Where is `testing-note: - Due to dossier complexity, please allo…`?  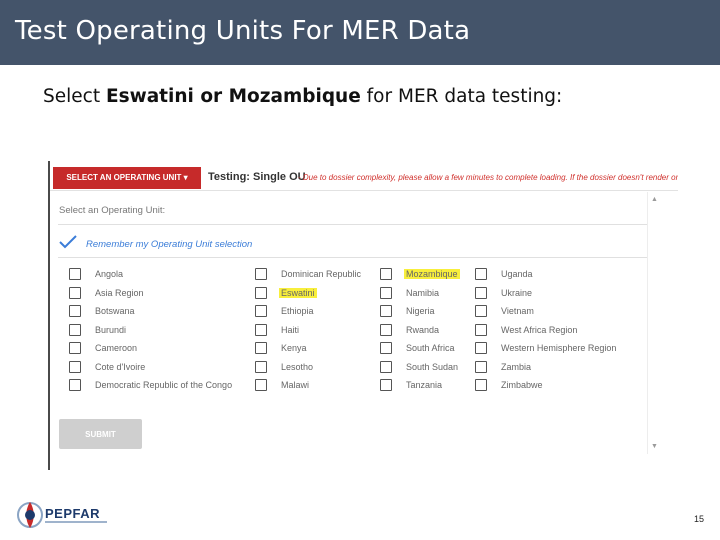 testing-note: - Due to dossier complexity, please allo… is located at coordinates (488, 177).